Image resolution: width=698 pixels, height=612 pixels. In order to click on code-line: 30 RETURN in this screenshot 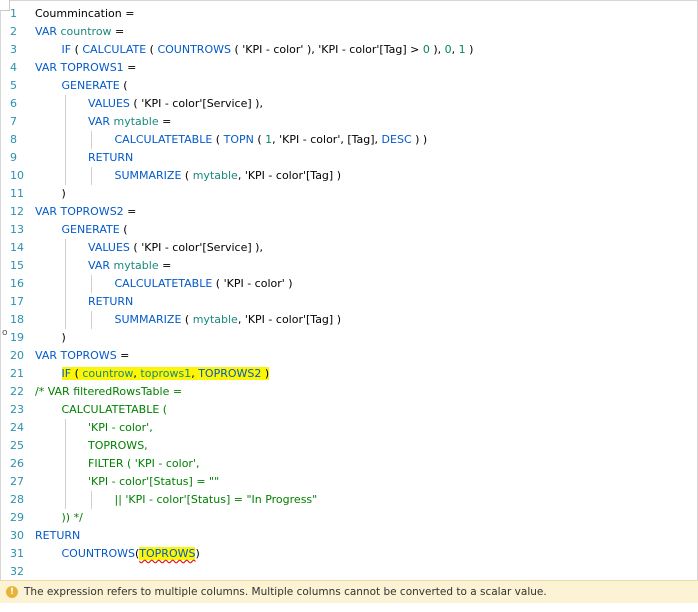, I will do `click(349, 536)`.